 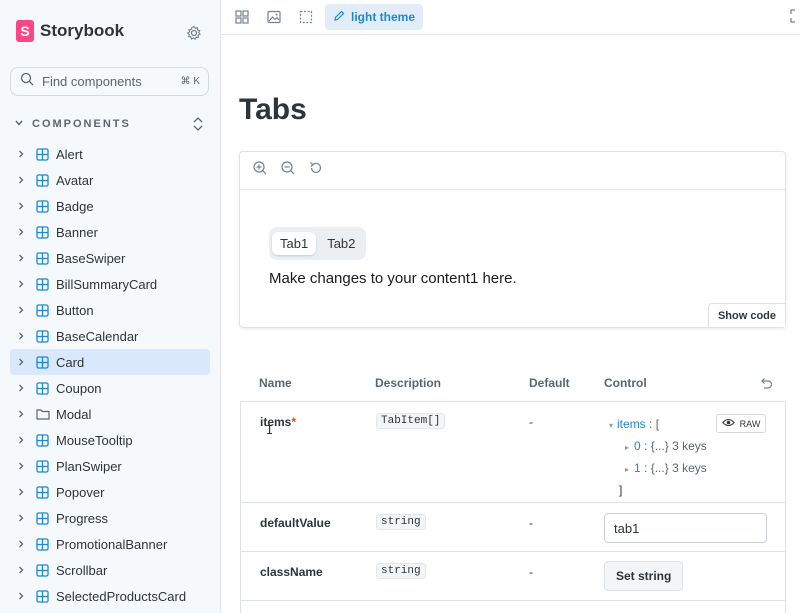 I want to click on sidebar-item-avatar: Avatar, so click(x=110, y=180).